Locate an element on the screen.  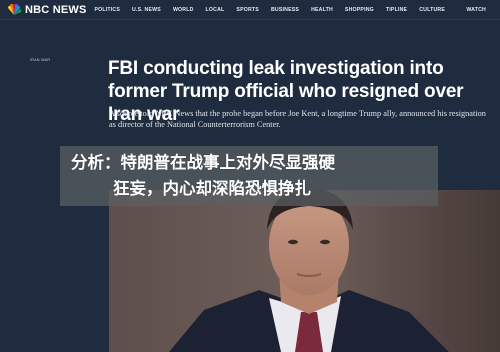
nav-item-shopping: SHOPPING is located at coordinates (359, 10).